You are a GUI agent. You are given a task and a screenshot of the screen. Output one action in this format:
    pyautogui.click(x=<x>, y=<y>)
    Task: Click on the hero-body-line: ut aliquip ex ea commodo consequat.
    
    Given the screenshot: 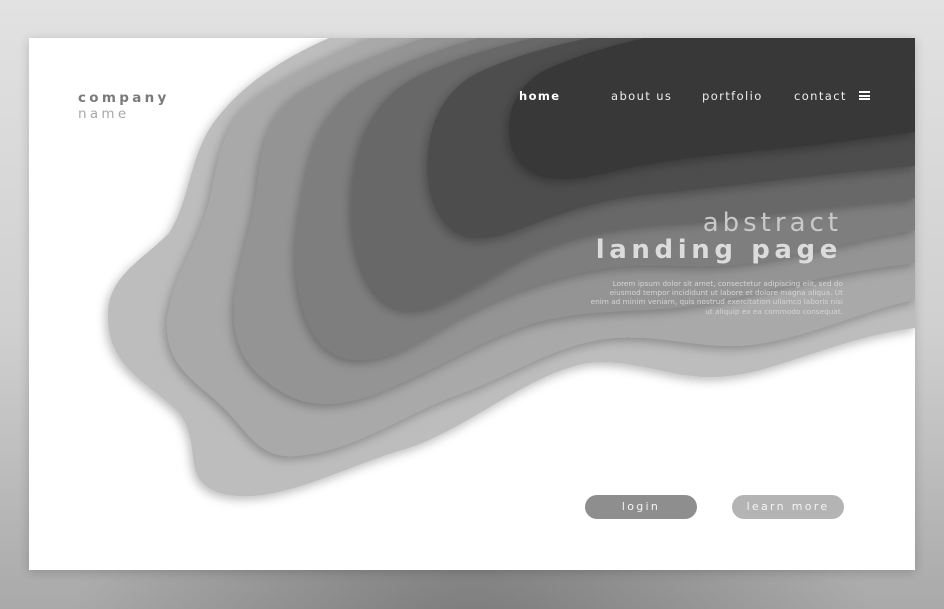 What is the action you would take?
    pyautogui.click(x=774, y=311)
    